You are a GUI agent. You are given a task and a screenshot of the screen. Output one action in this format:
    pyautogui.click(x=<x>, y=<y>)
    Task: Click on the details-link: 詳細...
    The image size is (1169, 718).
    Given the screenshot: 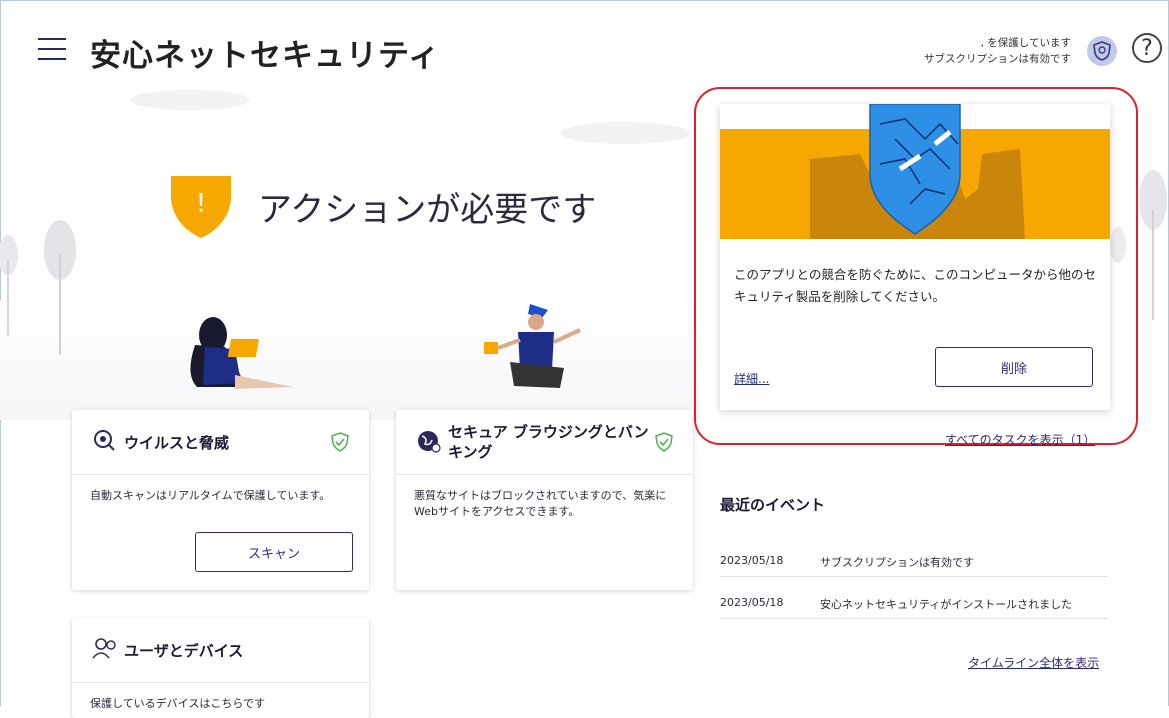 What is the action you would take?
    pyautogui.click(x=751, y=378)
    